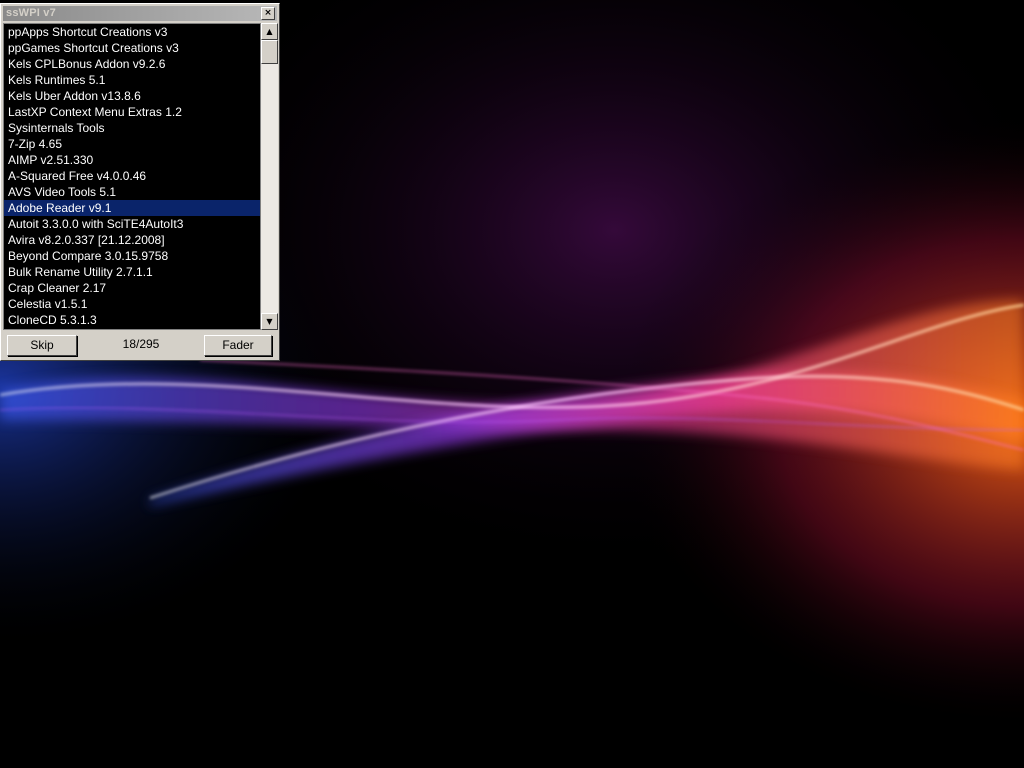 The image size is (1024, 768). I want to click on scroll-thumb, so click(269, 52).